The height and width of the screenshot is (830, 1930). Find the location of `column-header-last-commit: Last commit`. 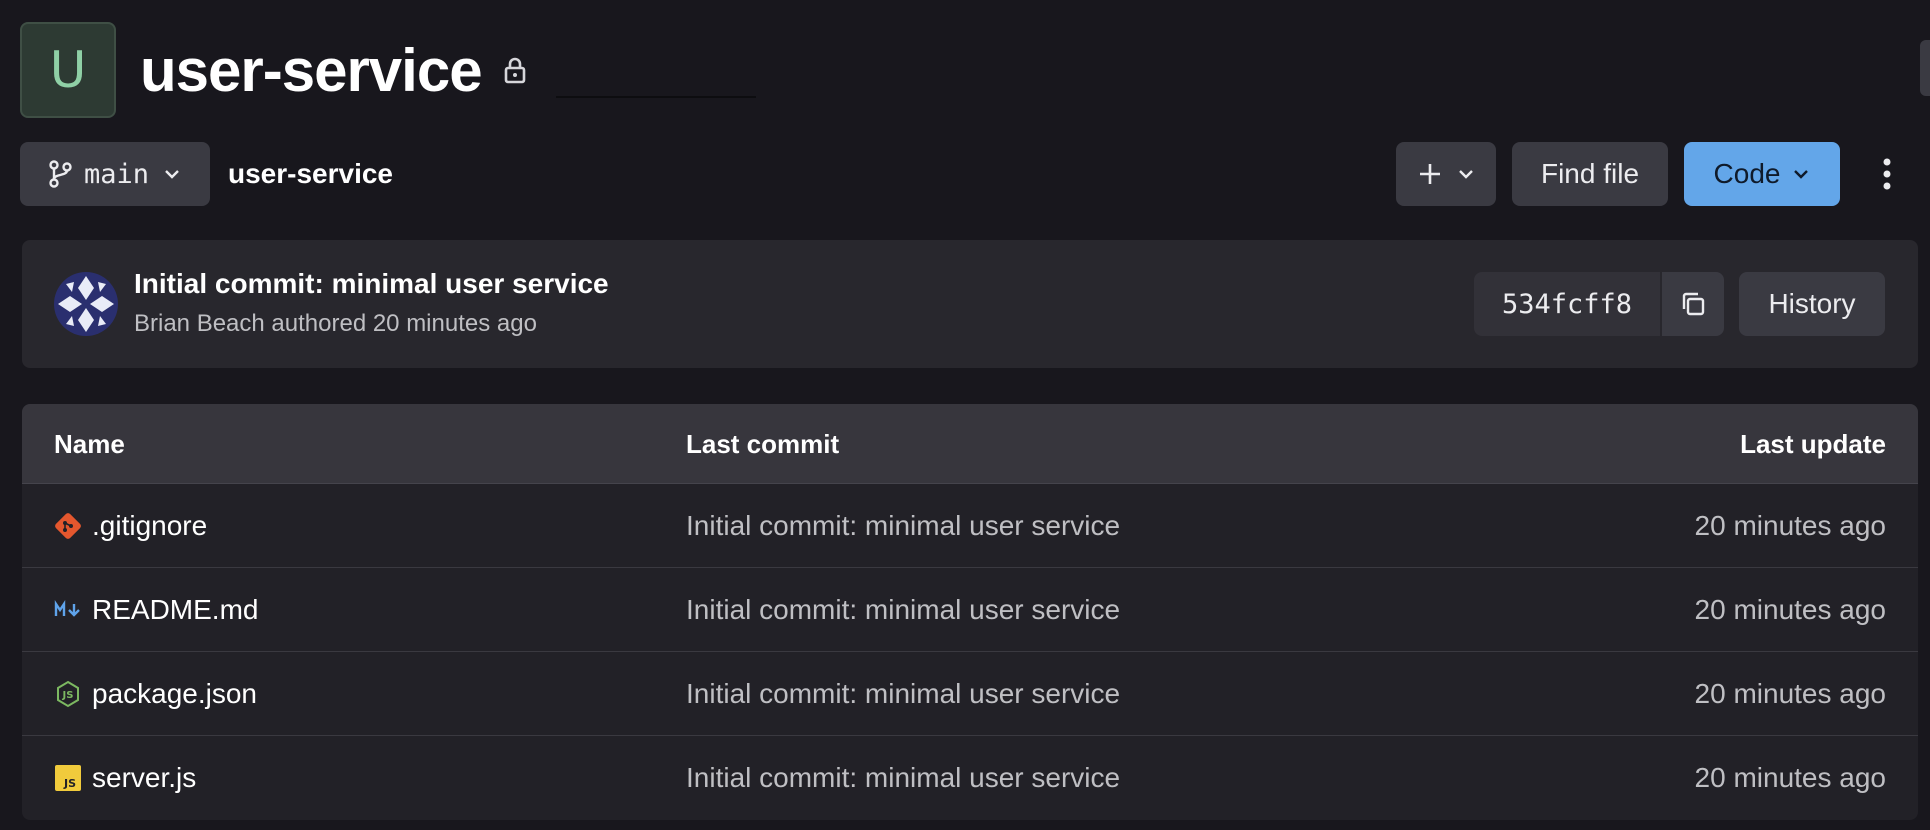

column-header-last-commit: Last commit is located at coordinates (763, 443).